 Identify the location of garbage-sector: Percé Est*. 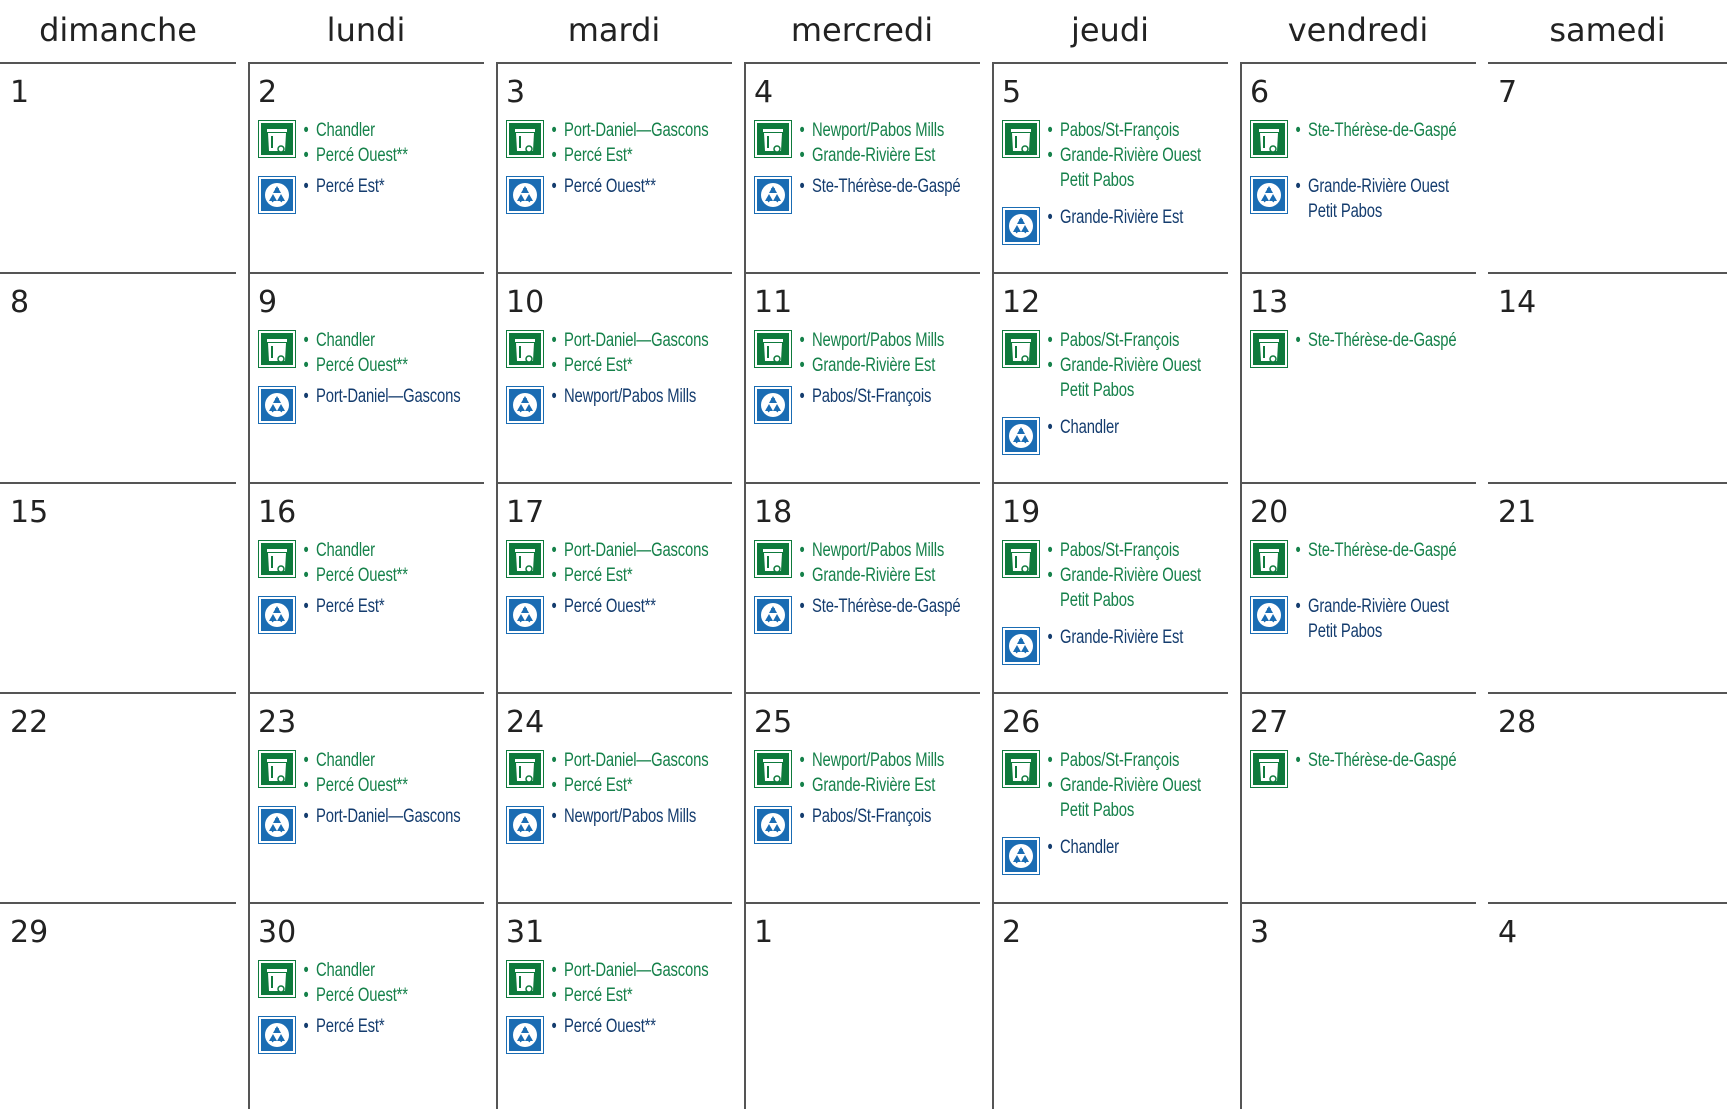
(630, 785).